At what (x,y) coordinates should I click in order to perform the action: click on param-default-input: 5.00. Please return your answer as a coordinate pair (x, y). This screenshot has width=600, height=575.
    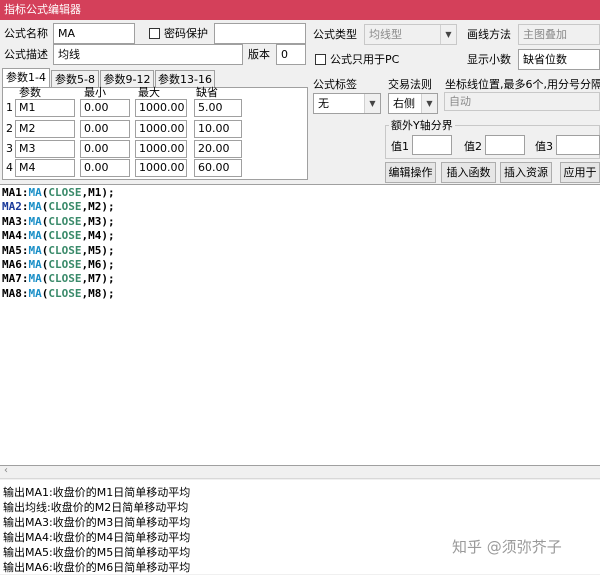
    Looking at the image, I should click on (218, 108).